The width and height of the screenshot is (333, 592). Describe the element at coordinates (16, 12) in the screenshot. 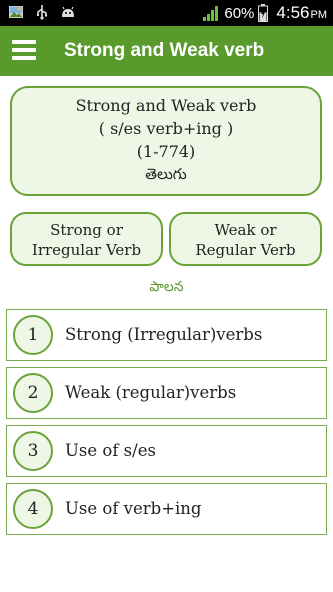

I see `photo-notification-icon` at that location.